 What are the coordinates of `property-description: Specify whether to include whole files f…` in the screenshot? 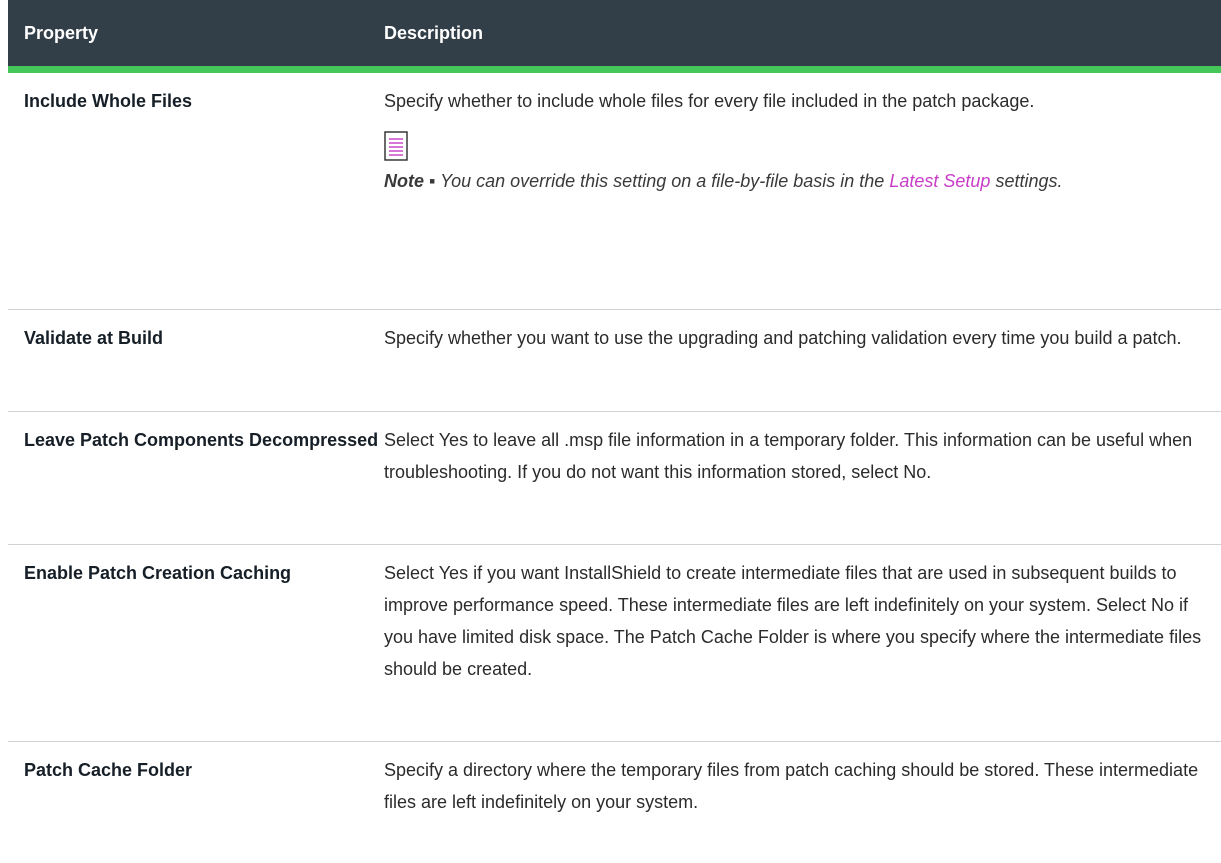 It's located at (709, 101).